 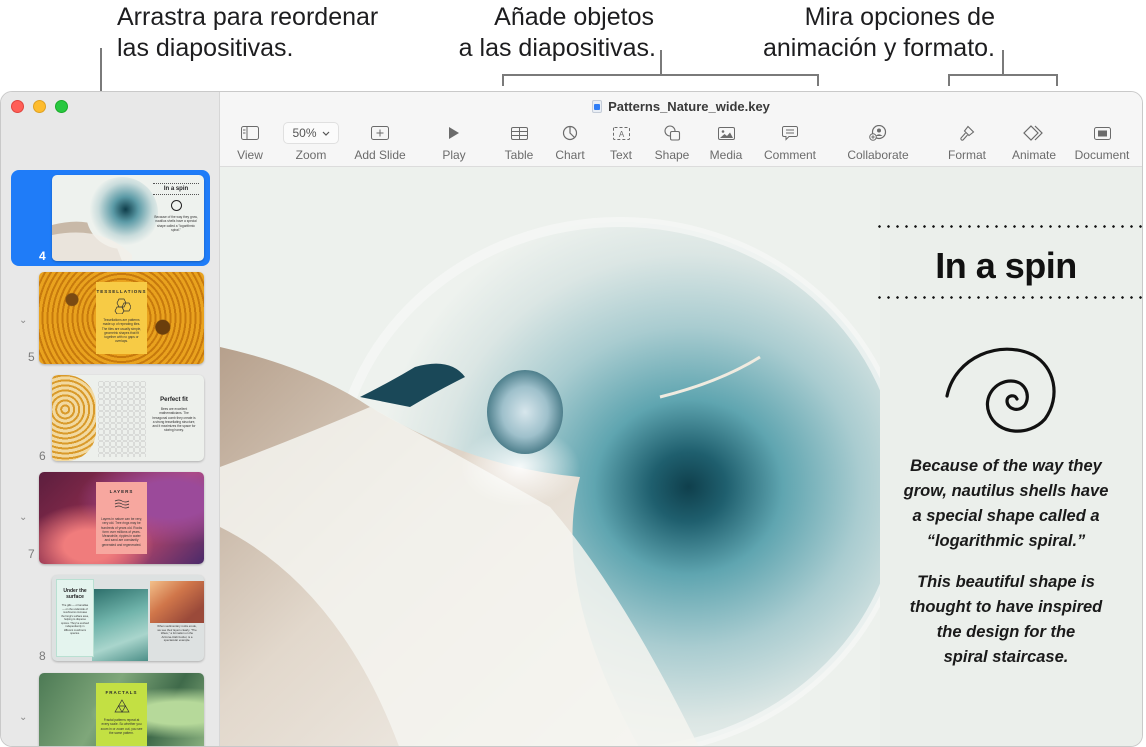 What do you see at coordinates (570, 155) in the screenshot?
I see `chart-label: Chart` at bounding box center [570, 155].